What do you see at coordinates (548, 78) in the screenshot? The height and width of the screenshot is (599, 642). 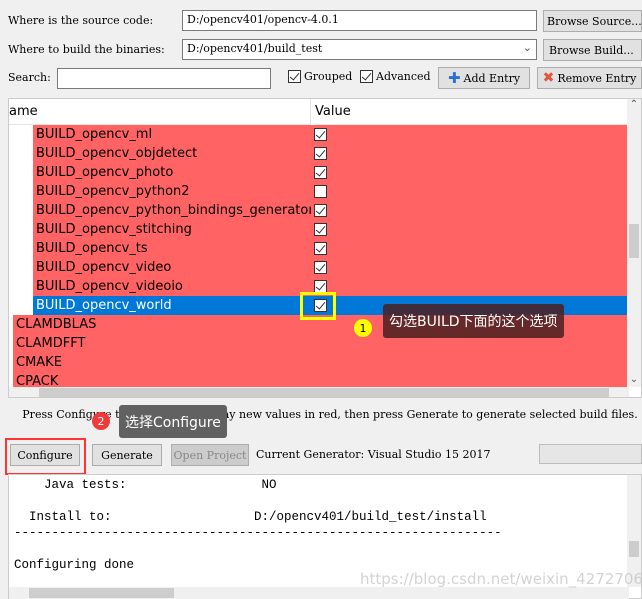 I see `remove-x-icon: ✖` at bounding box center [548, 78].